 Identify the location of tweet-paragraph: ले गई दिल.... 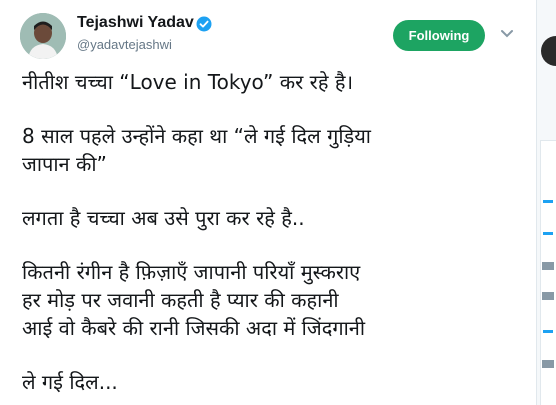
(70, 382).